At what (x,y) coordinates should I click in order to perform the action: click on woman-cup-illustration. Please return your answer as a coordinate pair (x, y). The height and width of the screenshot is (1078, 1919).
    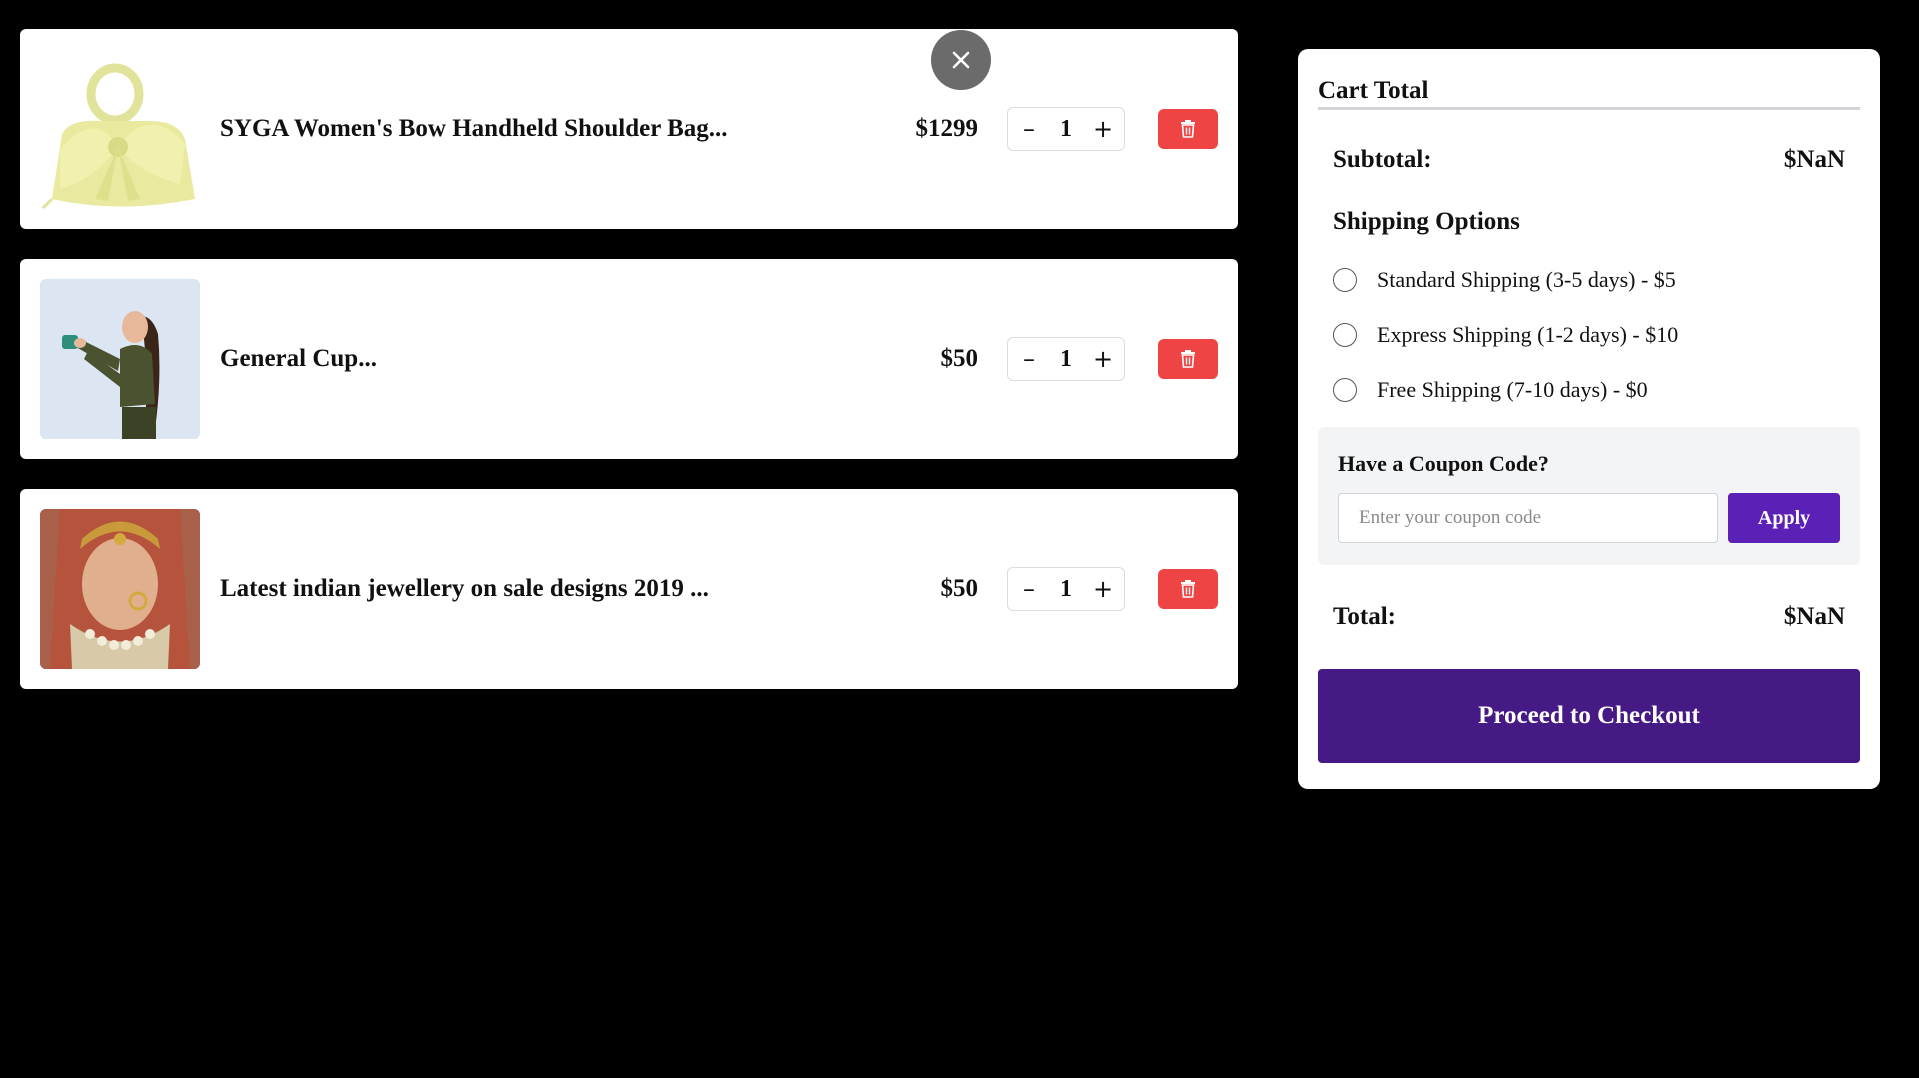
    Looking at the image, I should click on (120, 359).